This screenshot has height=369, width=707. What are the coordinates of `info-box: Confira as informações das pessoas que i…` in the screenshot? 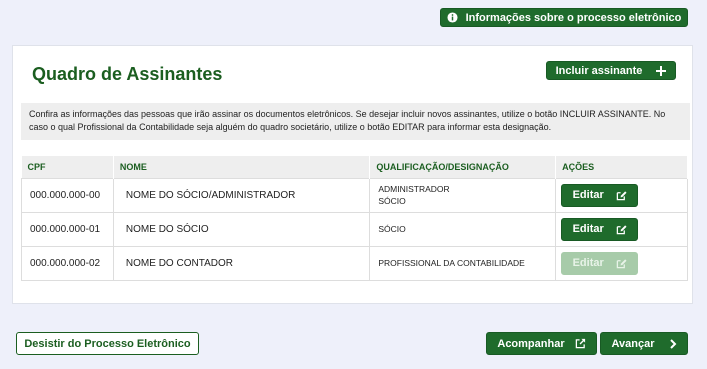 It's located at (355, 121).